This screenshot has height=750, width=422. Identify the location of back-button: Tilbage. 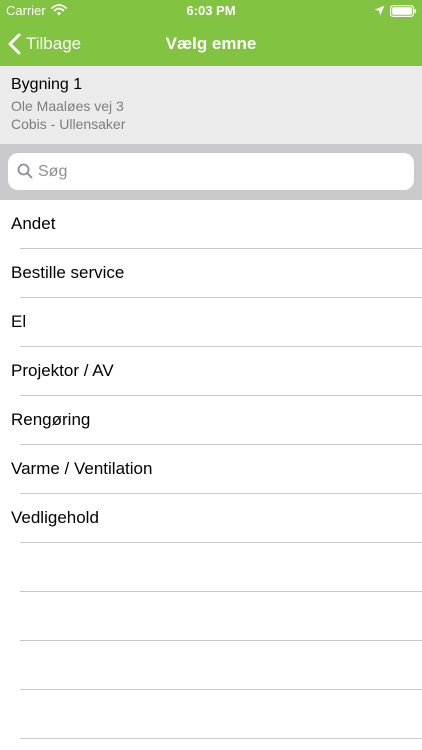
(44, 44).